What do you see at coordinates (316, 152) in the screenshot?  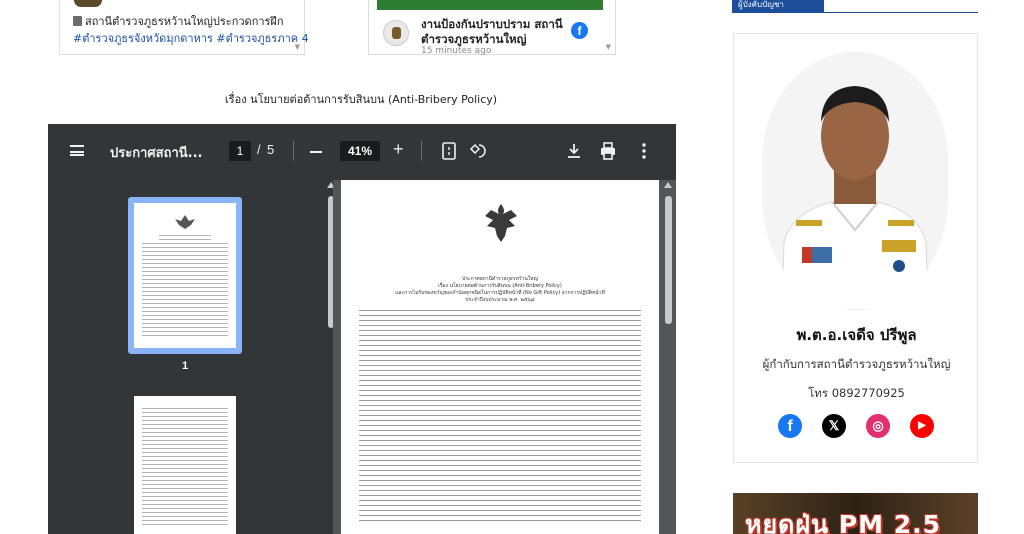 I see `zoom-out-button` at bounding box center [316, 152].